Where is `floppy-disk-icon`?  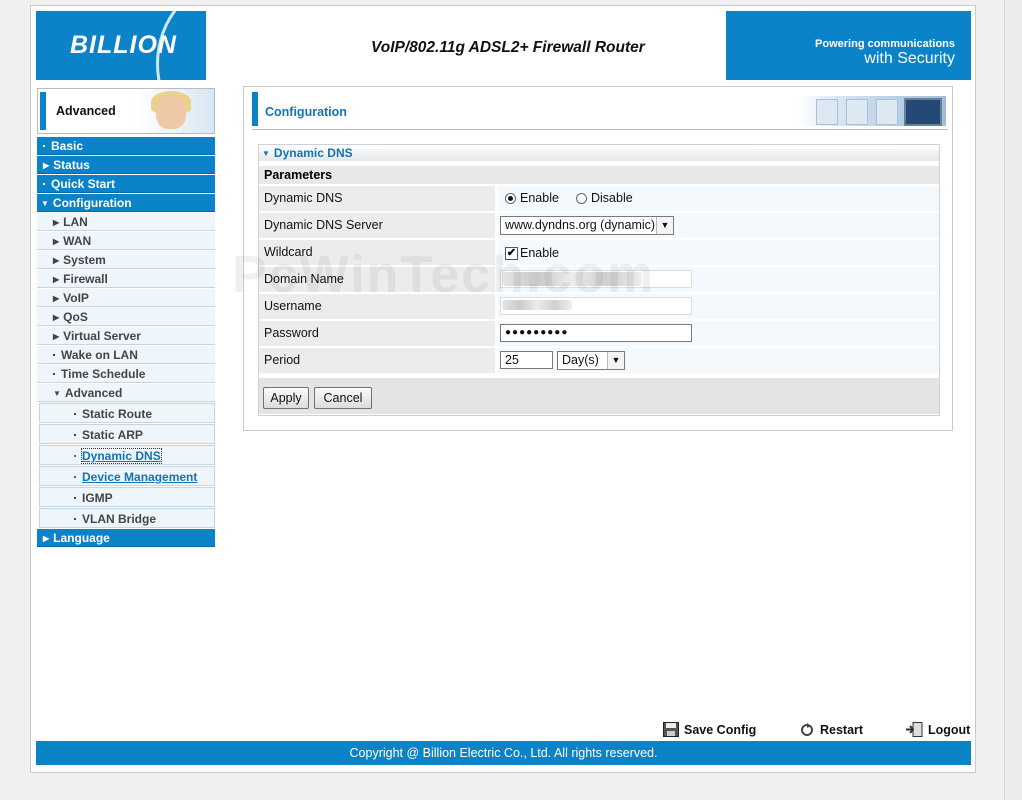 floppy-disk-icon is located at coordinates (671, 729).